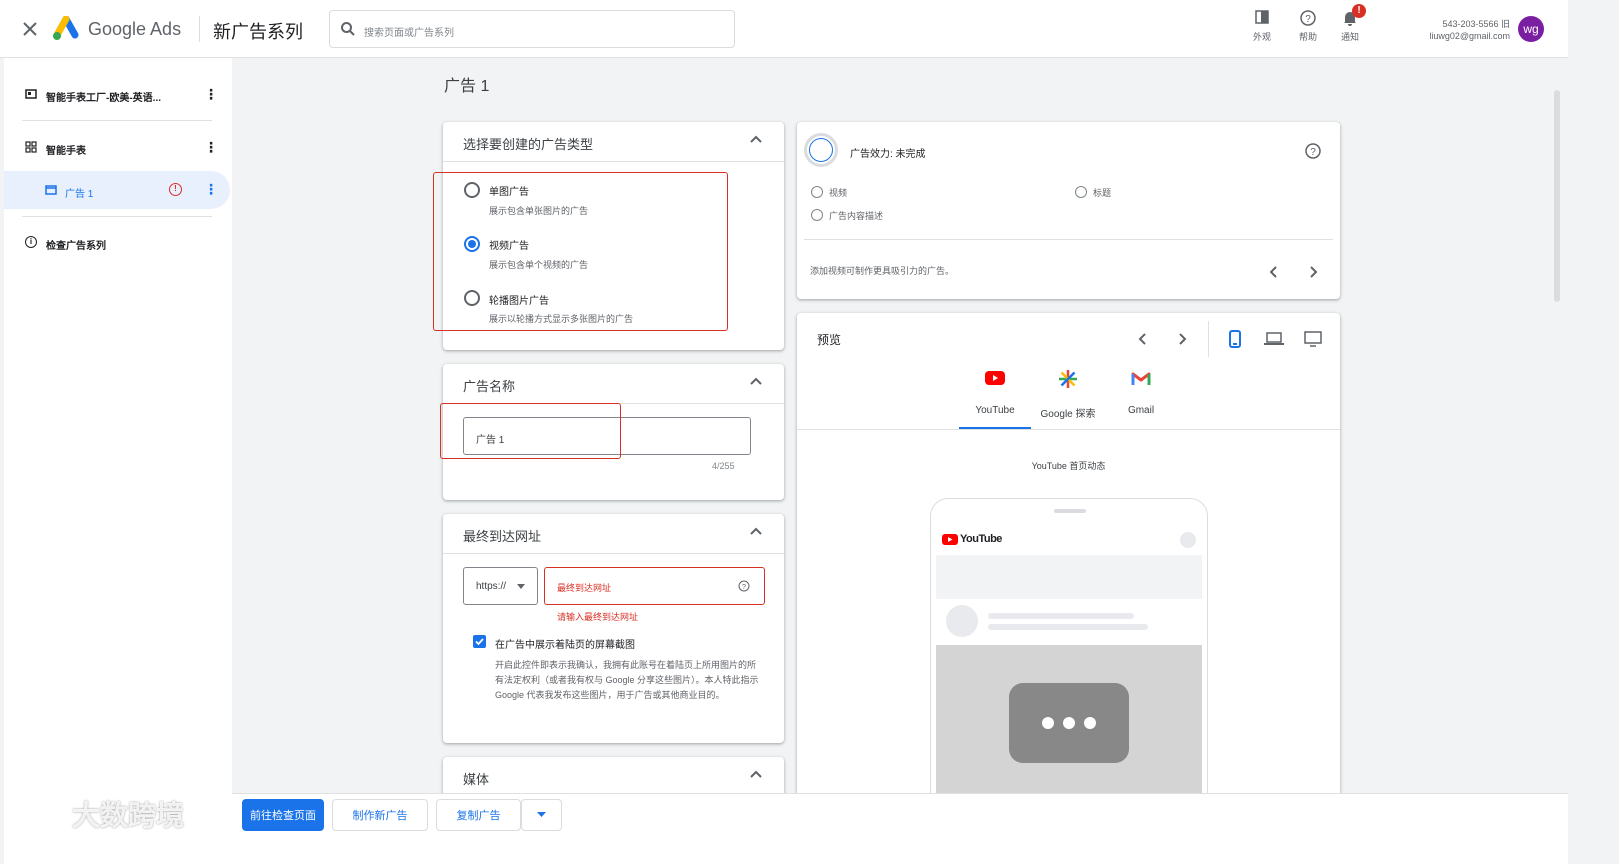 The height and width of the screenshot is (864, 1619). What do you see at coordinates (118, 148) in the screenshot?
I see `sidebar-item-adgroup: 智能手表 ⋮` at bounding box center [118, 148].